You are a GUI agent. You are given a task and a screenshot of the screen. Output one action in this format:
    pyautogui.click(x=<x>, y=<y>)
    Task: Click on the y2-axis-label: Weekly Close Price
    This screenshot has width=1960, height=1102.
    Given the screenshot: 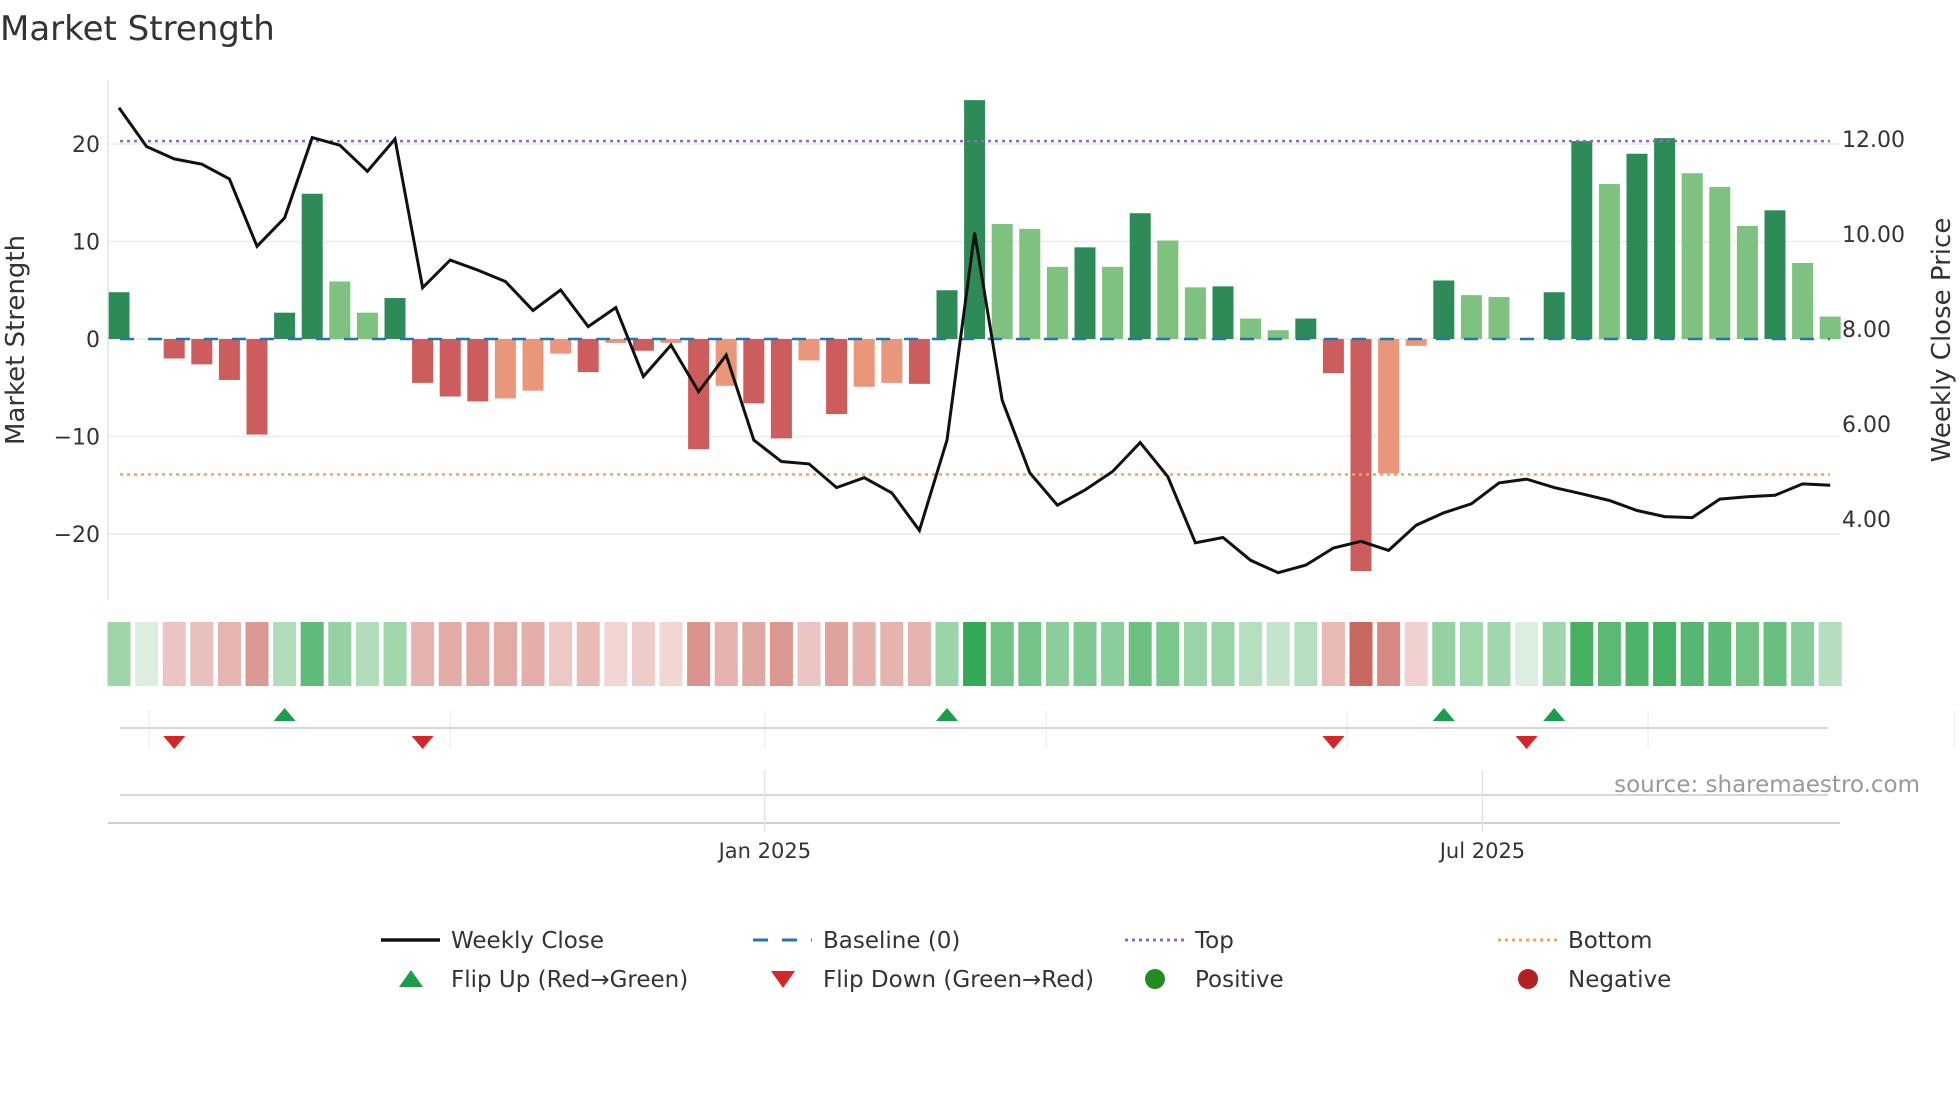 What is the action you would take?
    pyautogui.click(x=1942, y=340)
    